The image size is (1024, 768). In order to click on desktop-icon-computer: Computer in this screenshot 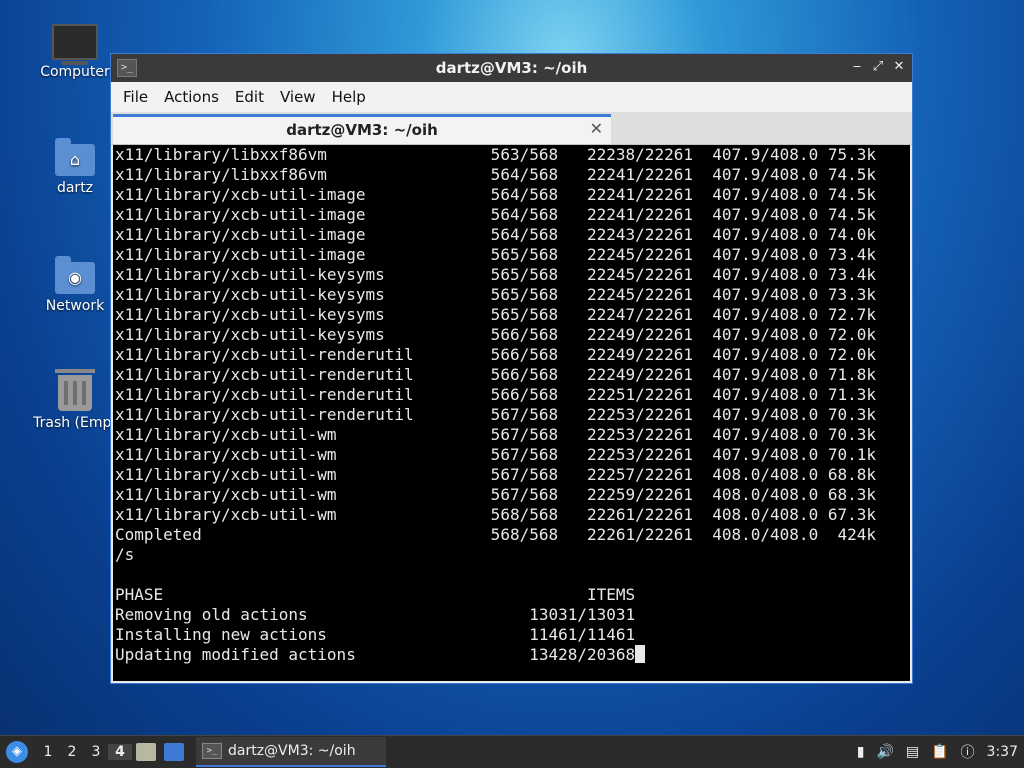, I will do `click(75, 52)`.